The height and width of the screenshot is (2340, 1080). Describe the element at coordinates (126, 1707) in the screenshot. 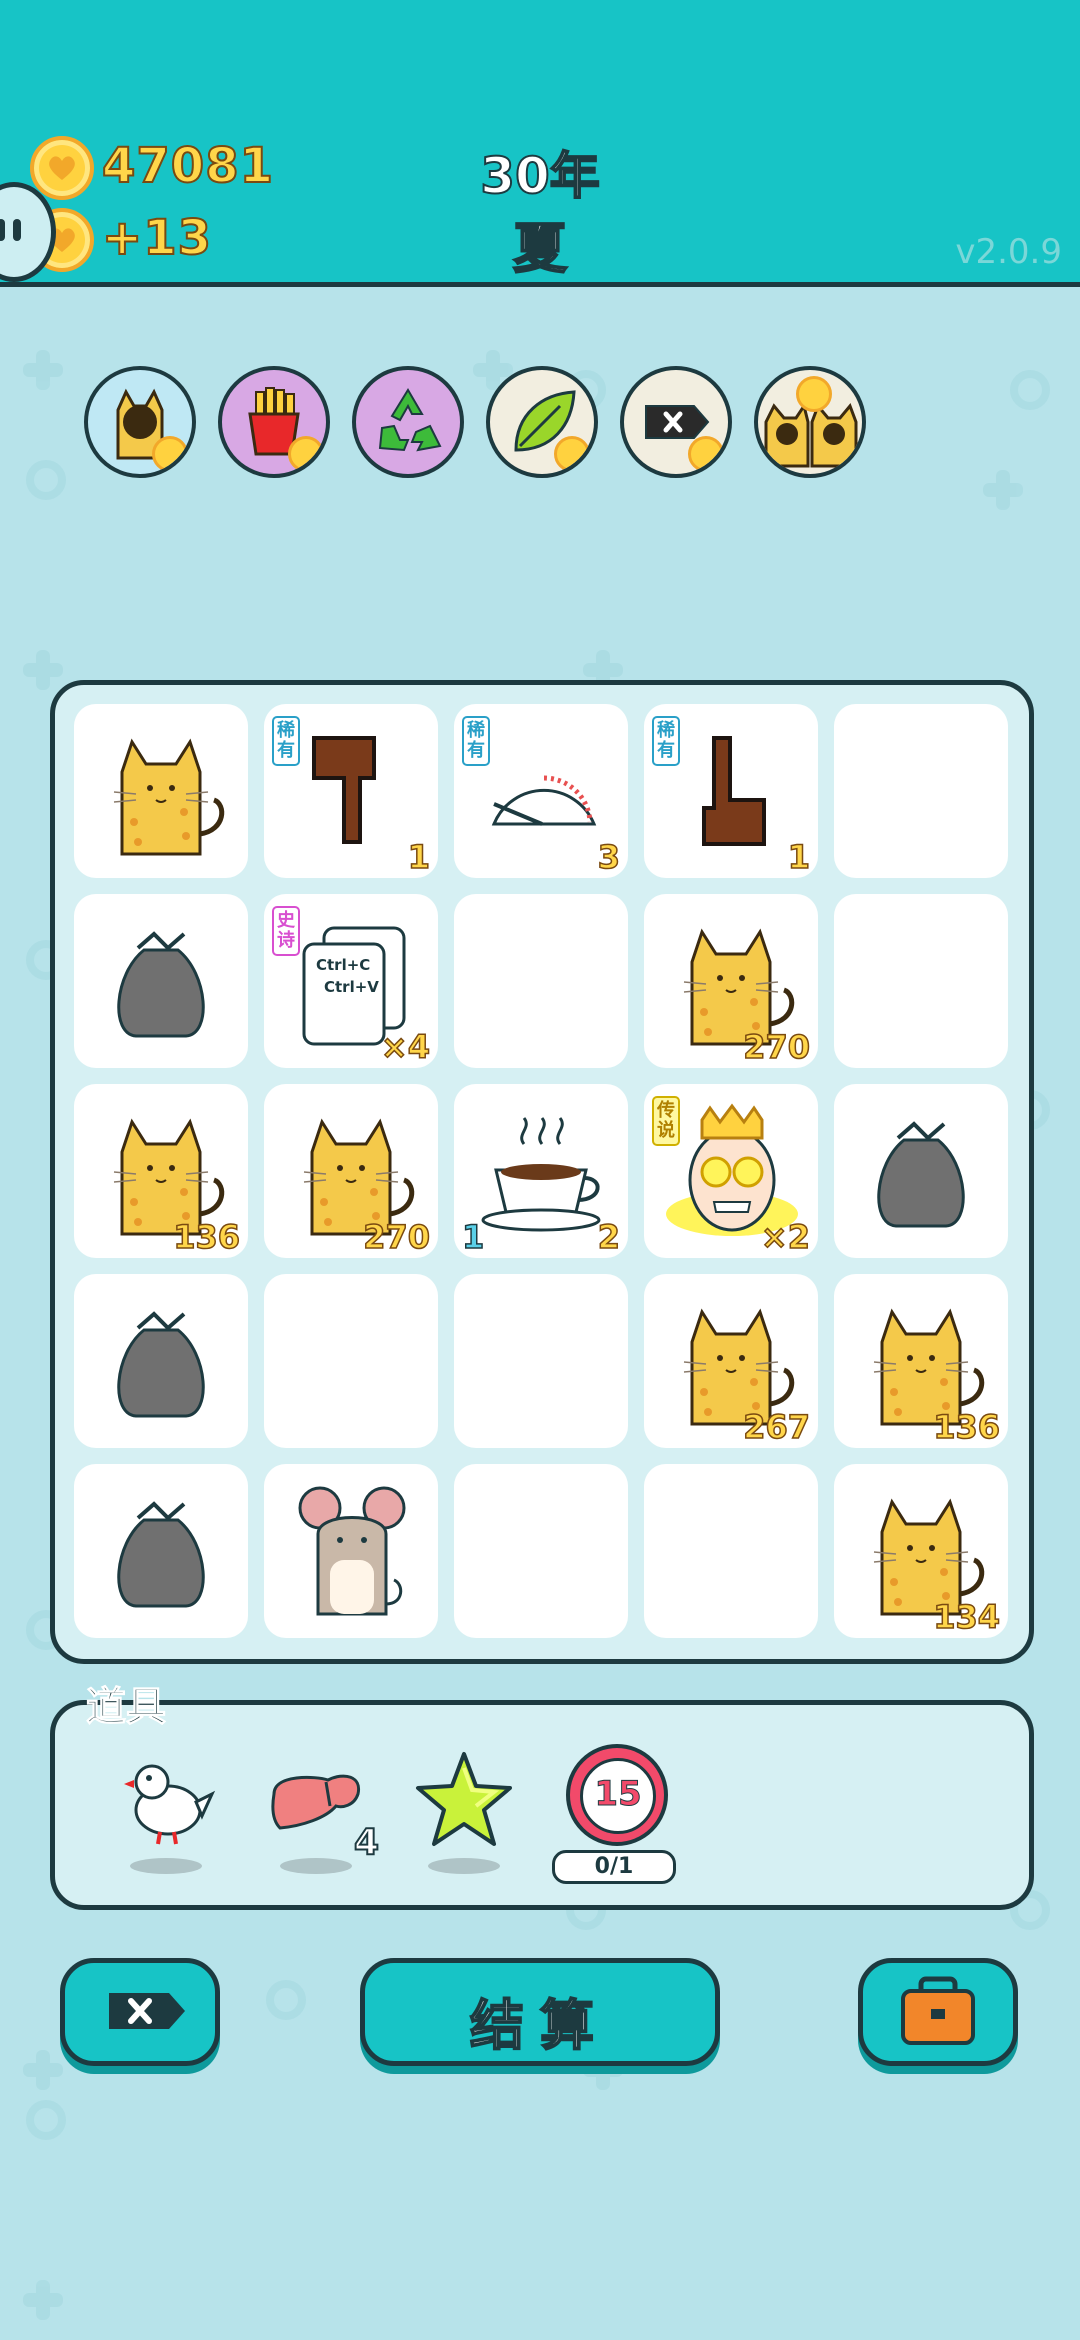

I see `items-title: 道具` at that location.